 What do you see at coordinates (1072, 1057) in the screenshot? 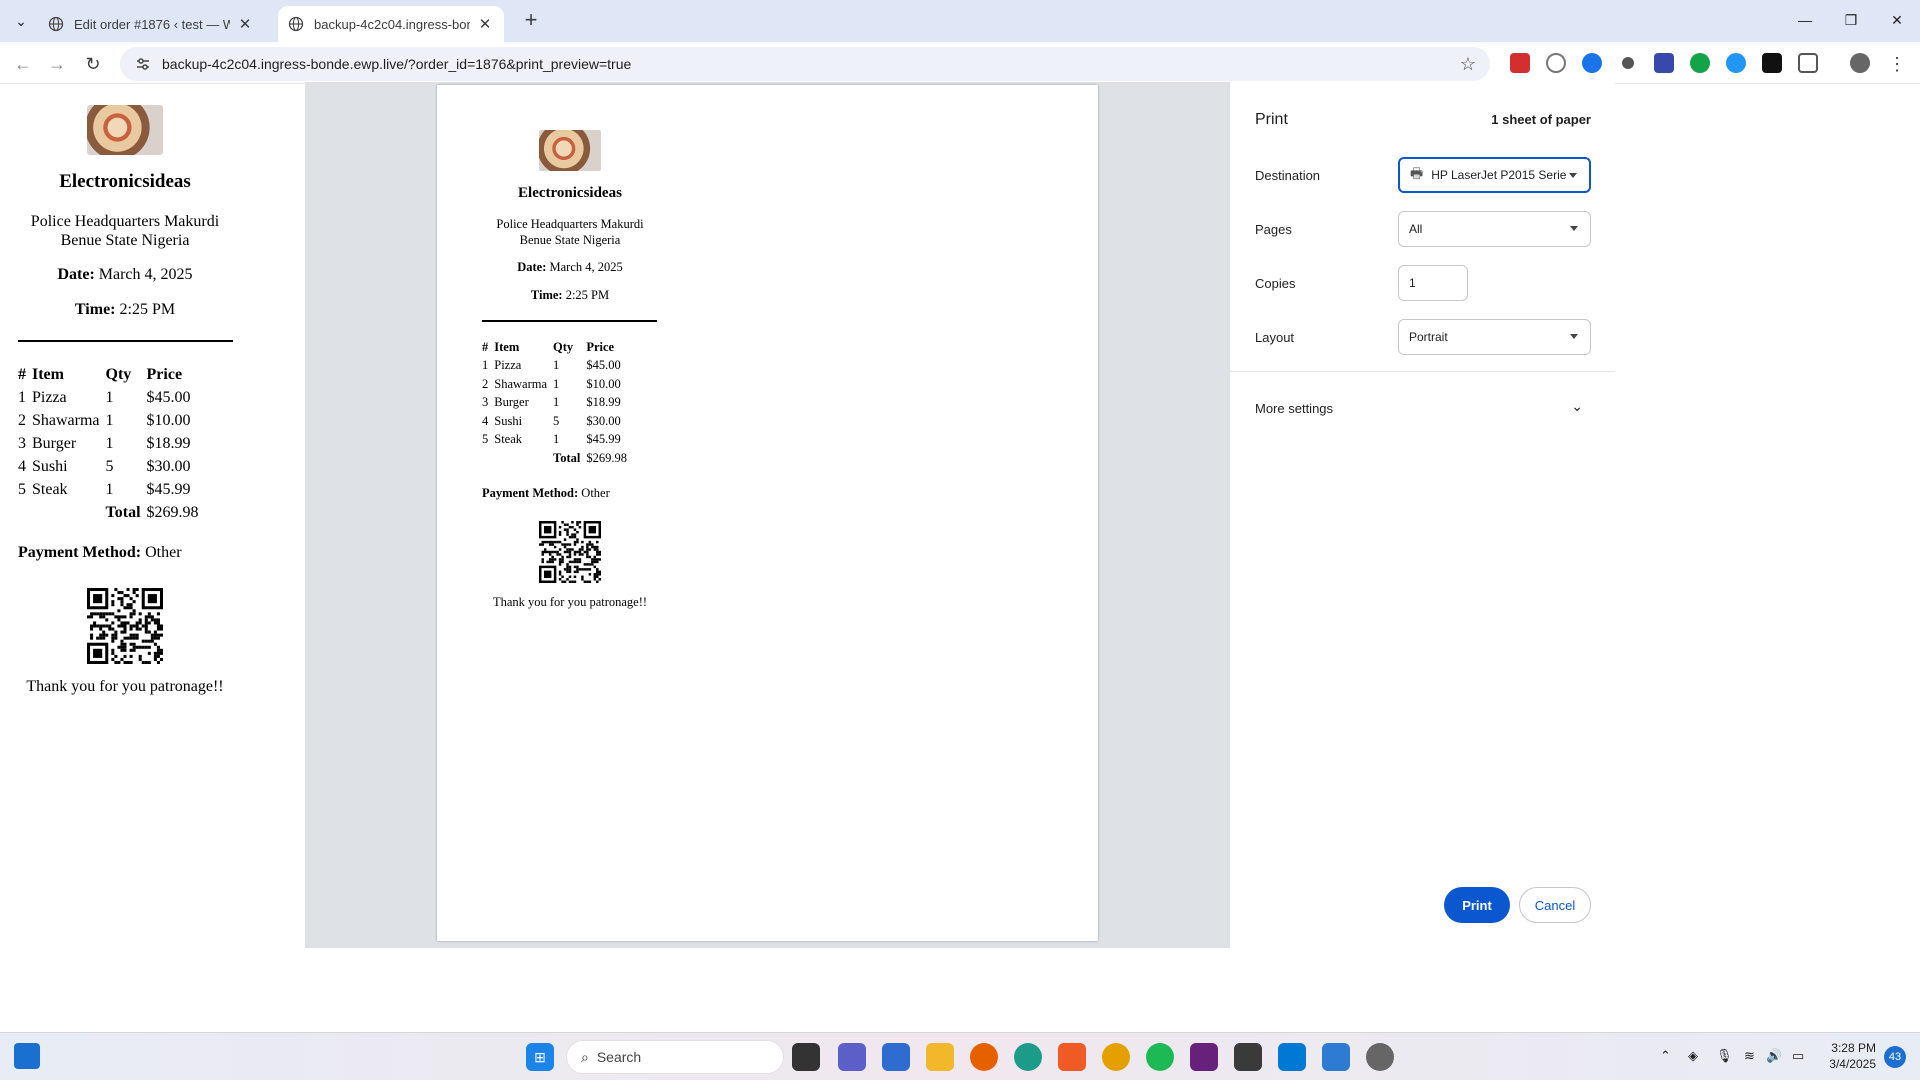
I see `brave-icon` at bounding box center [1072, 1057].